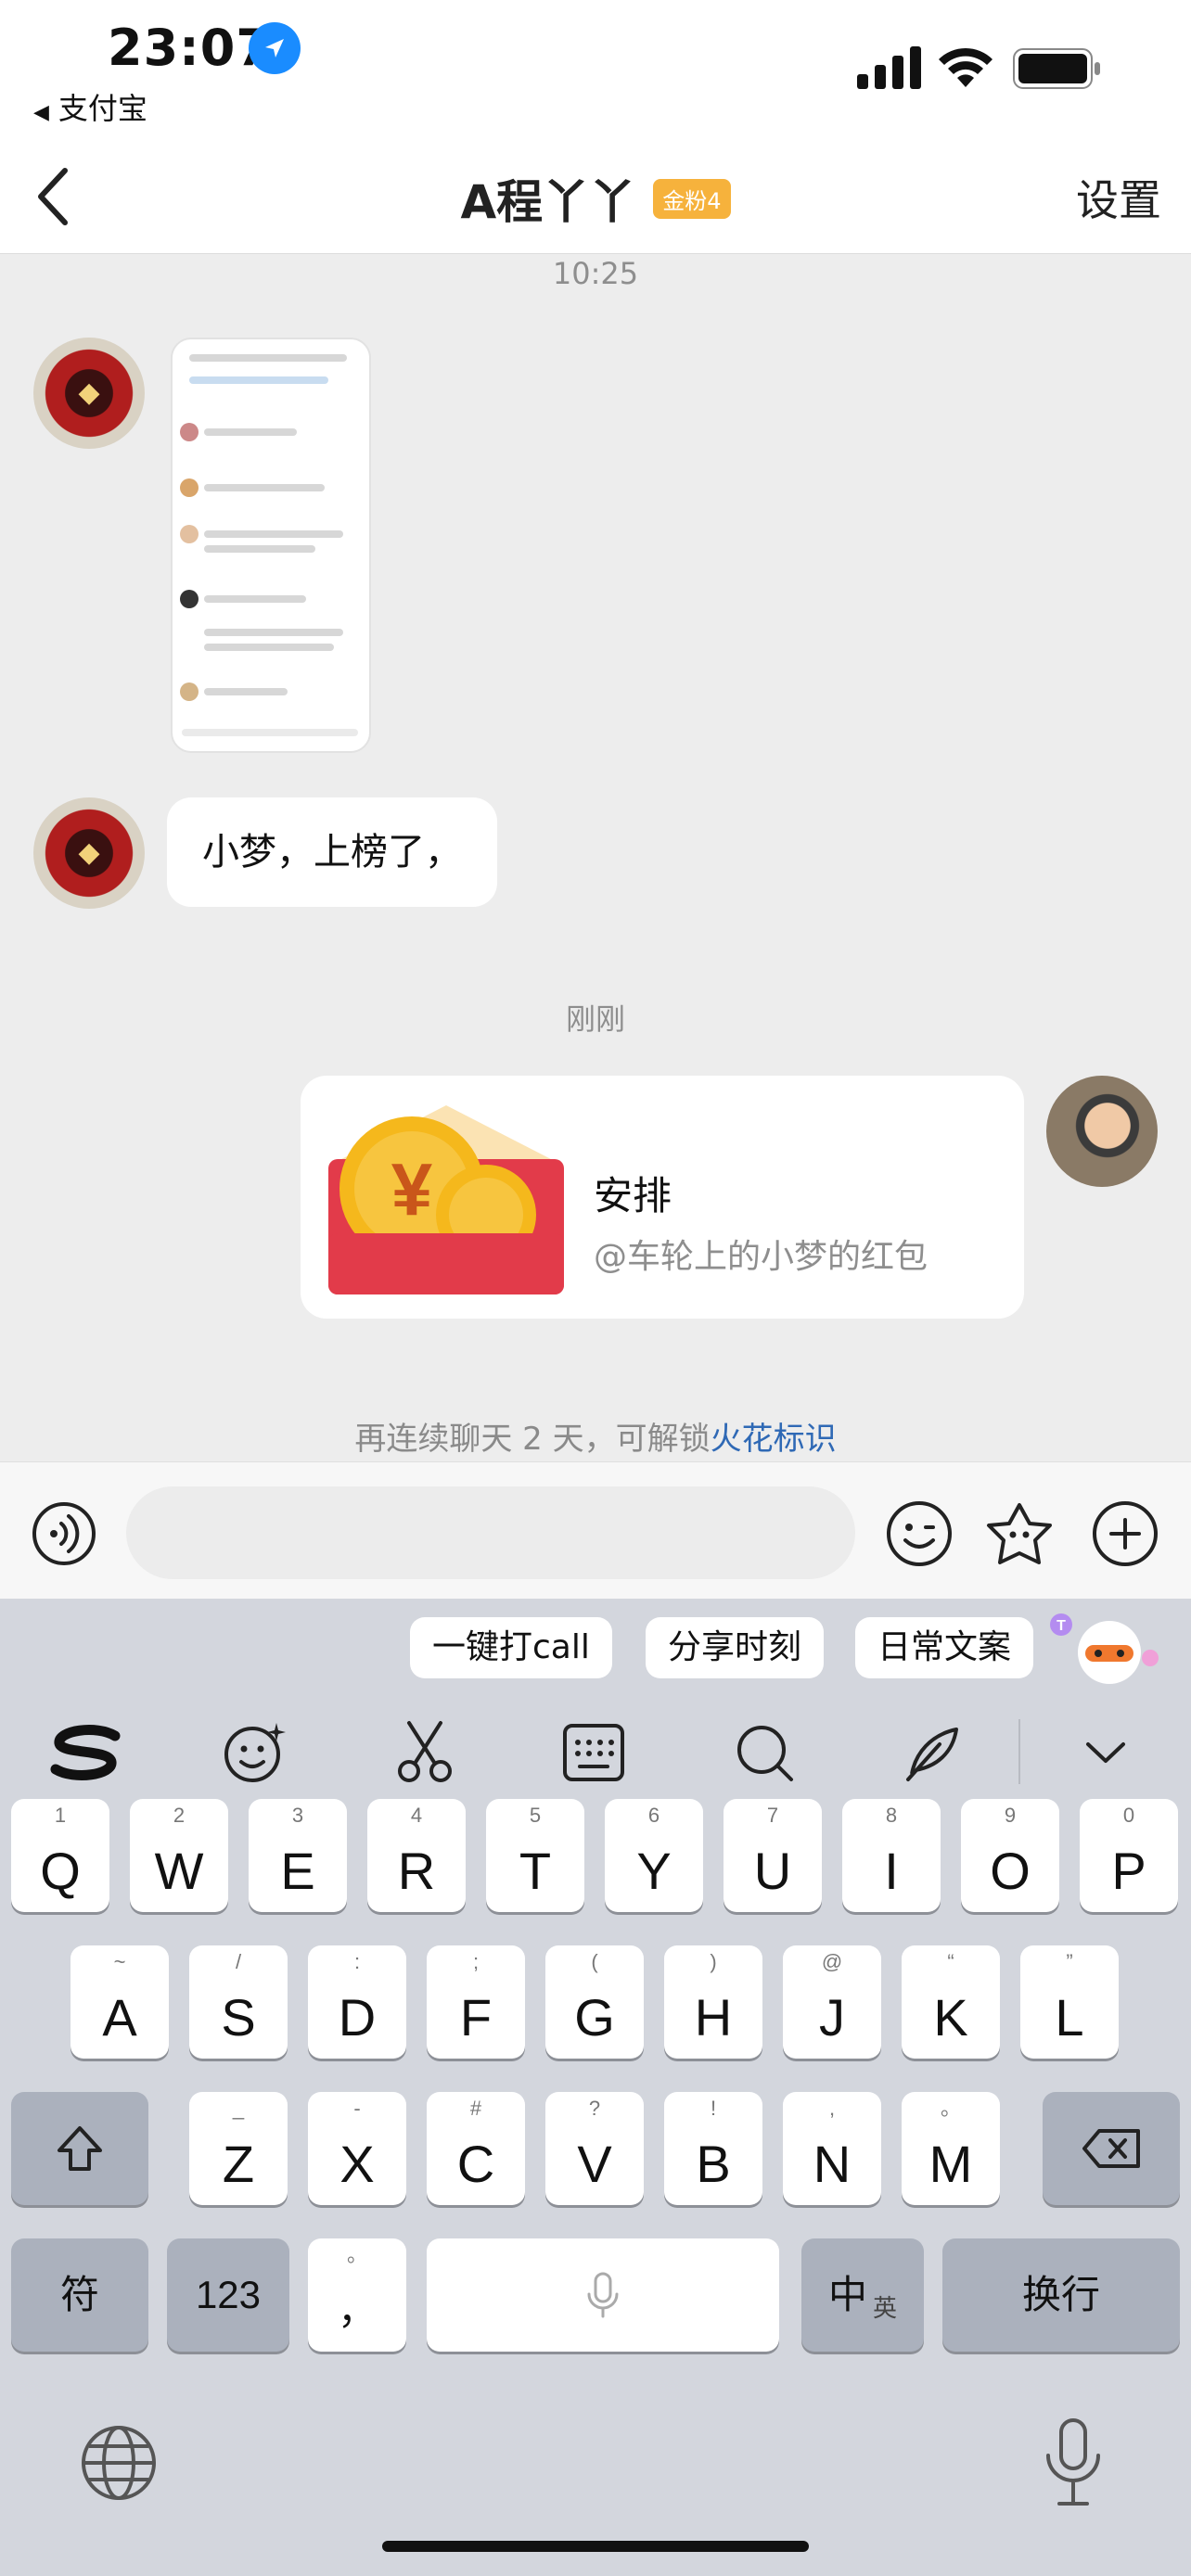 The width and height of the screenshot is (1191, 2576). I want to click on voice-input-icon, so click(64, 1533).